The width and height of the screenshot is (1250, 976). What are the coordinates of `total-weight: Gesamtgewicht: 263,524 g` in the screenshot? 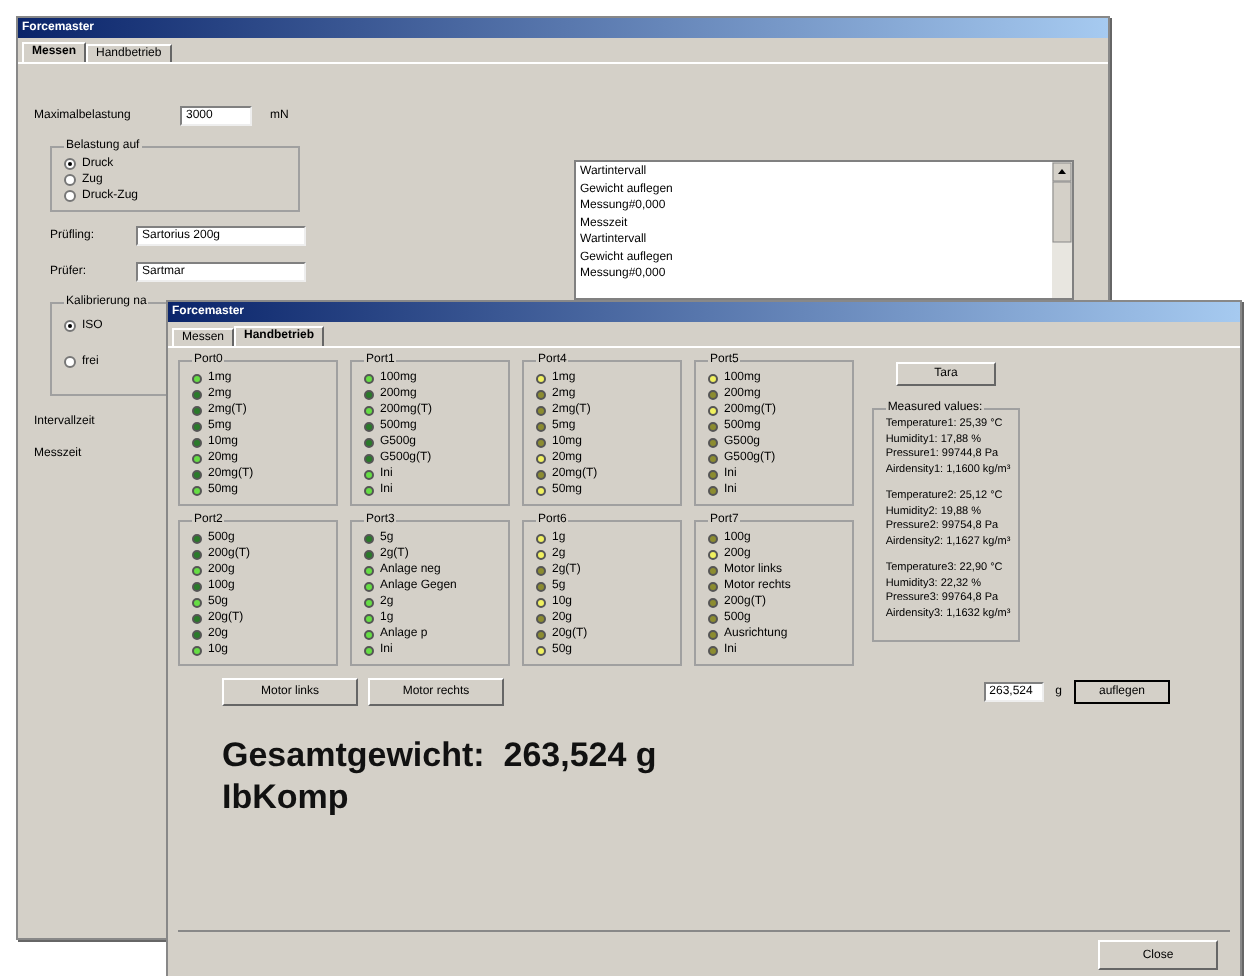 It's located at (439, 755).